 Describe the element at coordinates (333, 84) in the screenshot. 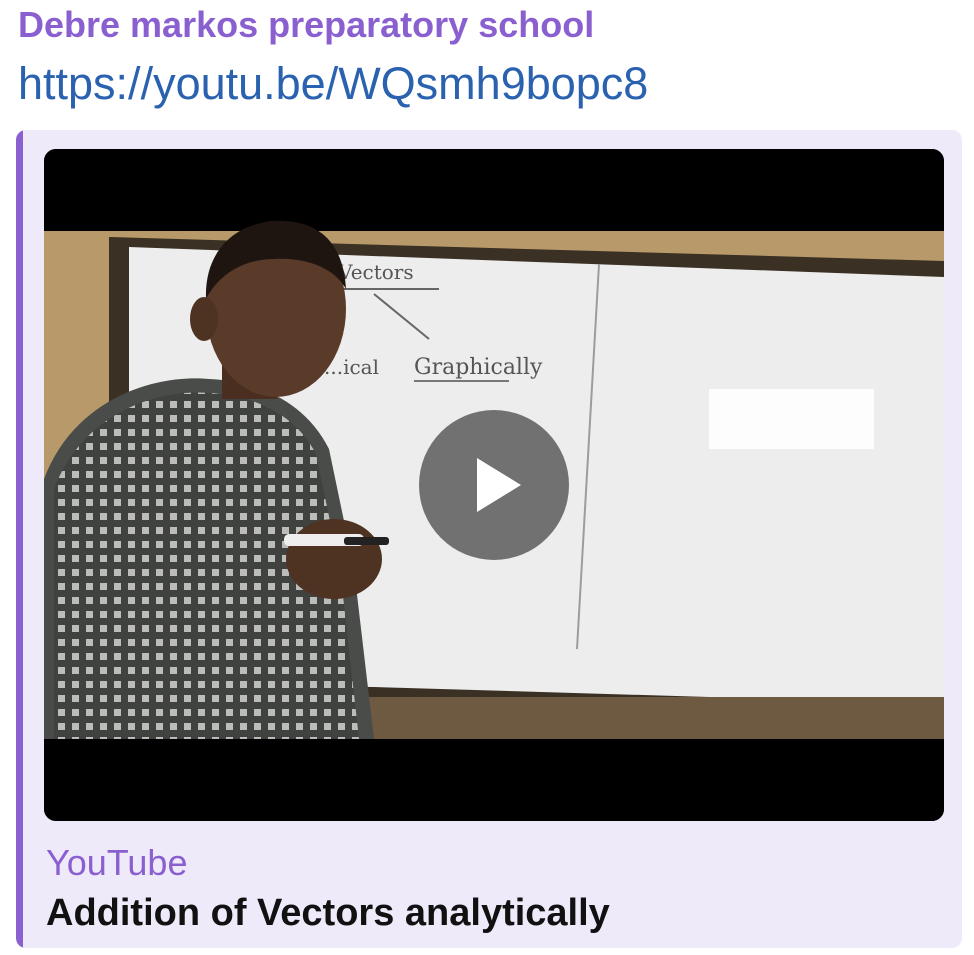

I see `message-link: https://youtu.be/WQsmh9bopc8` at that location.